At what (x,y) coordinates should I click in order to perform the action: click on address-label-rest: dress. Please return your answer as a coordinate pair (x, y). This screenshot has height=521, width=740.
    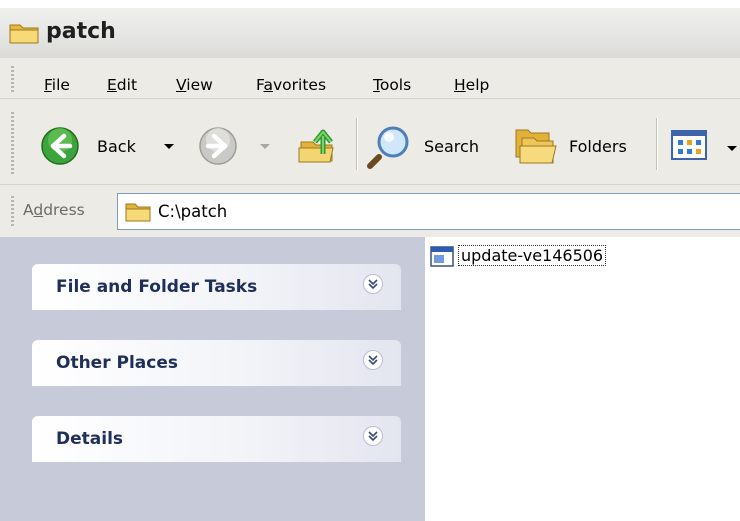
    Looking at the image, I should click on (64, 210).